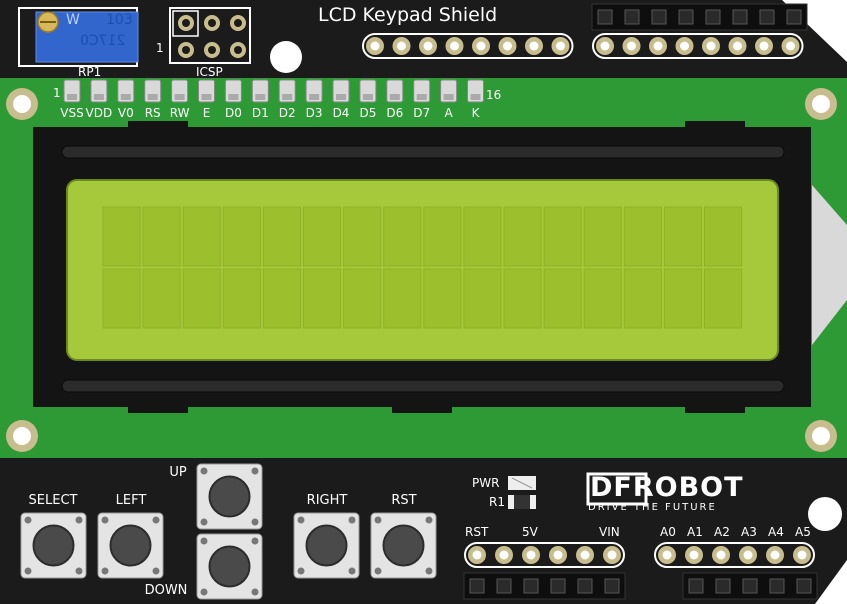 This screenshot has width=847, height=604. I want to click on lcd-pin-first-index: 1, so click(57, 93).